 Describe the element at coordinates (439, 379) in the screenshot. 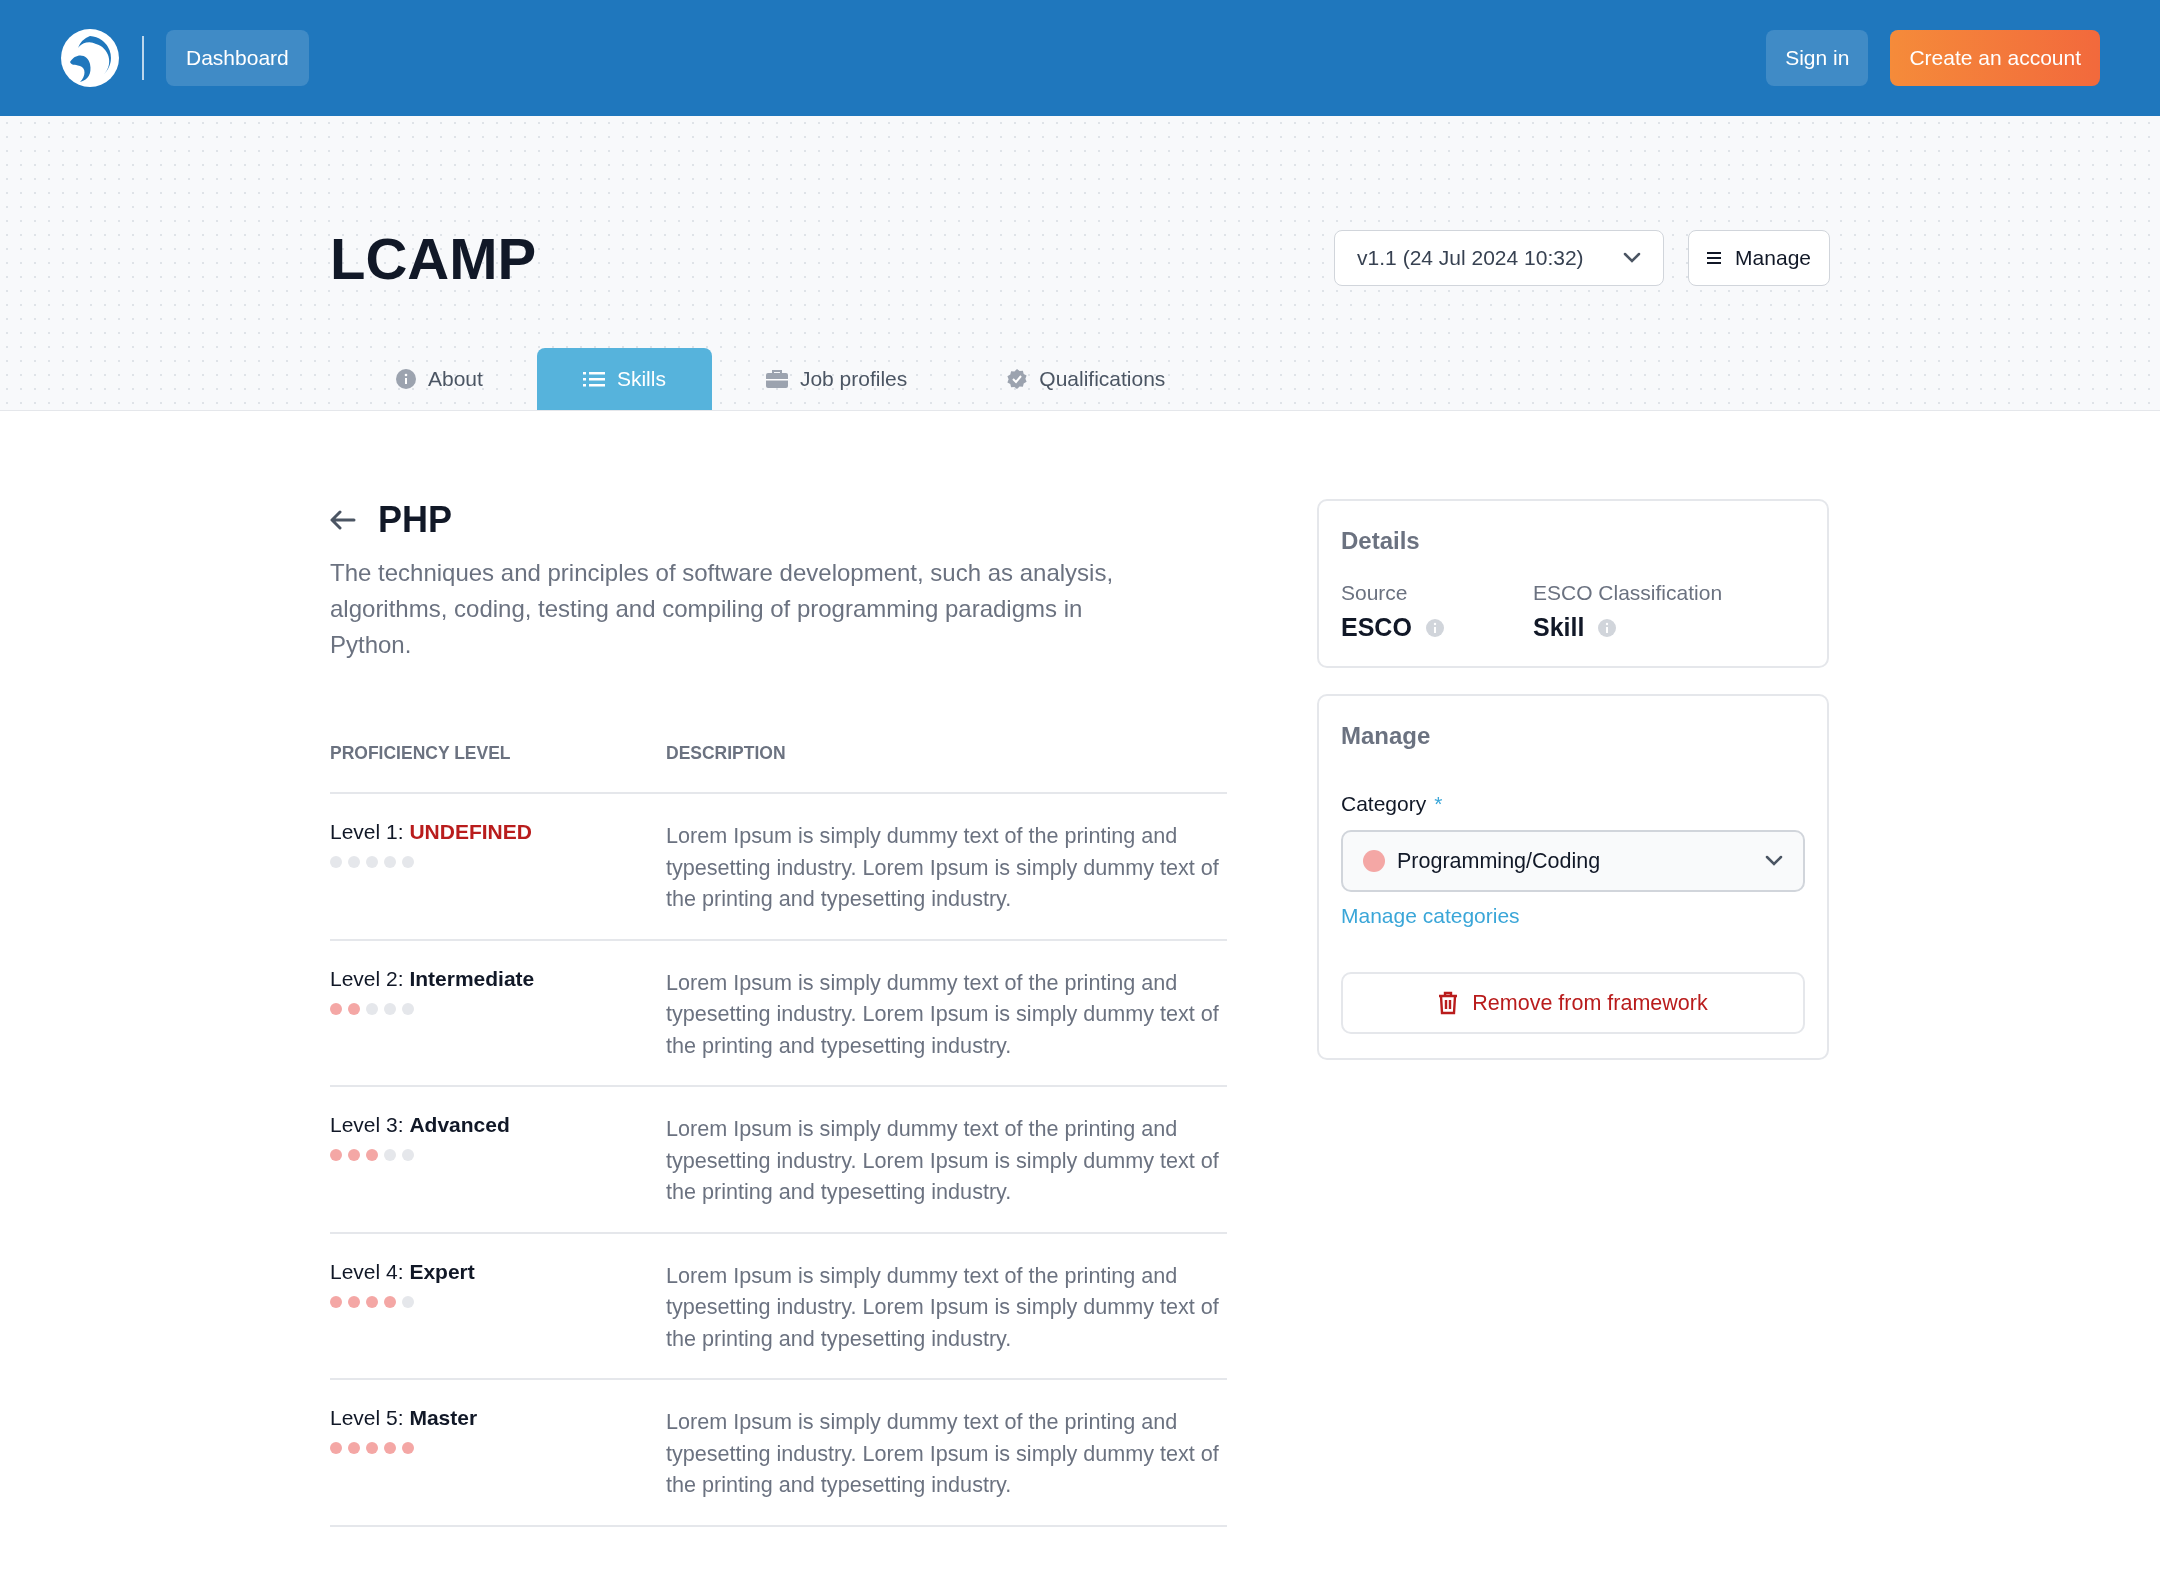

I see `tab: About` at that location.